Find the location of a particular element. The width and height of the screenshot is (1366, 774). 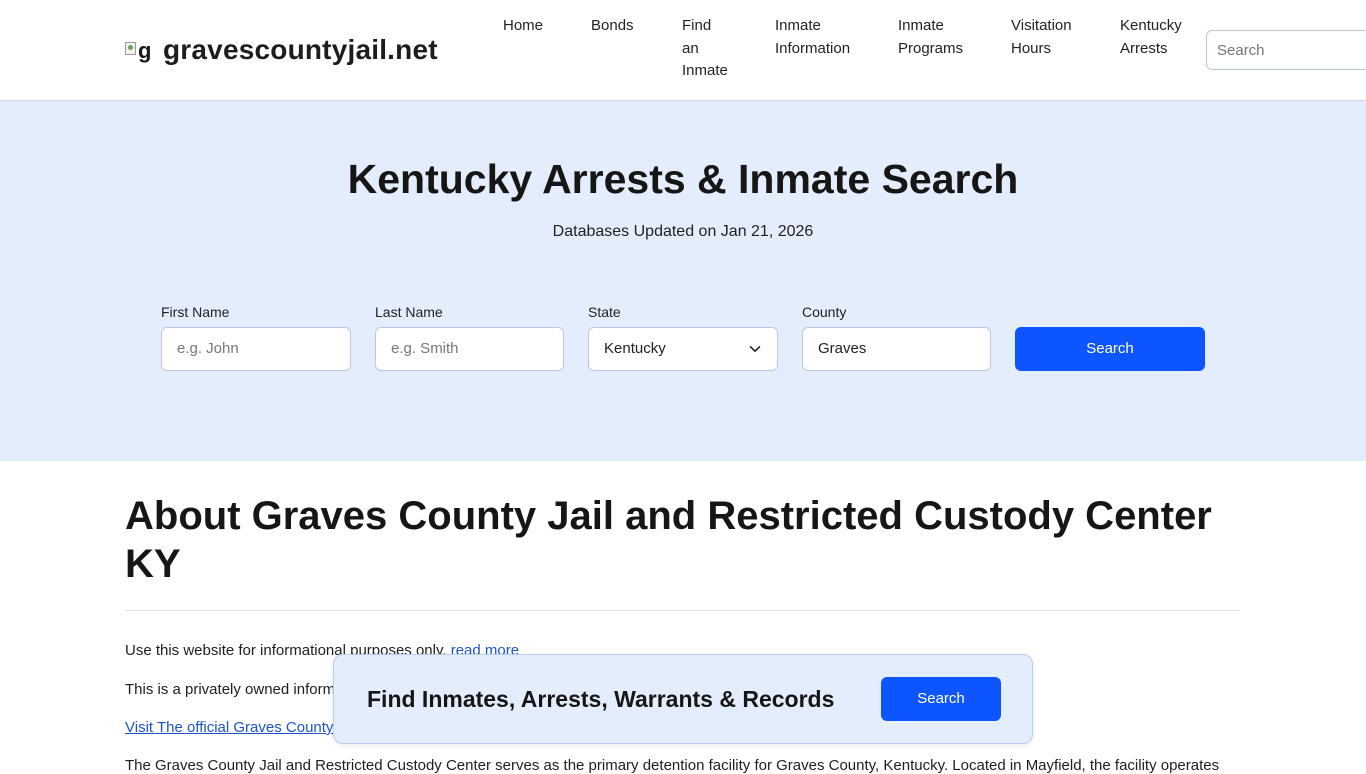

nav-inmate-programs: Inmate Programs is located at coordinates (934, 37).